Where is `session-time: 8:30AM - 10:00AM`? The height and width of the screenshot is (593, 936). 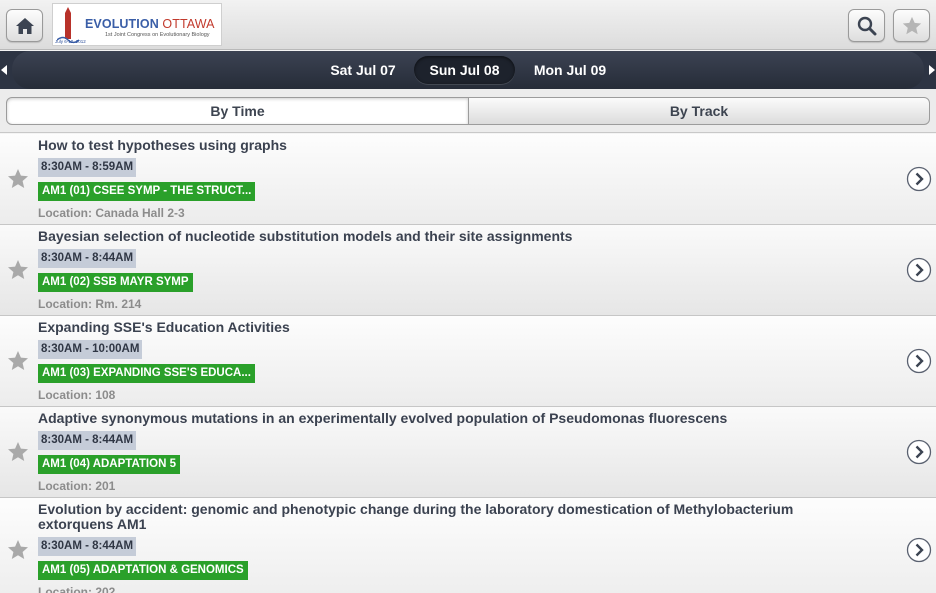
session-time: 8:30AM - 10:00AM is located at coordinates (90, 349).